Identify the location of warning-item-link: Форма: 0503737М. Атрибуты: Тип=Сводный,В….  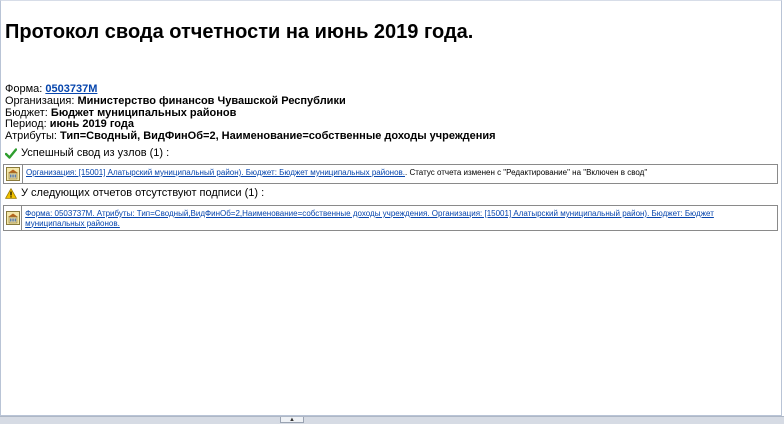
(369, 218).